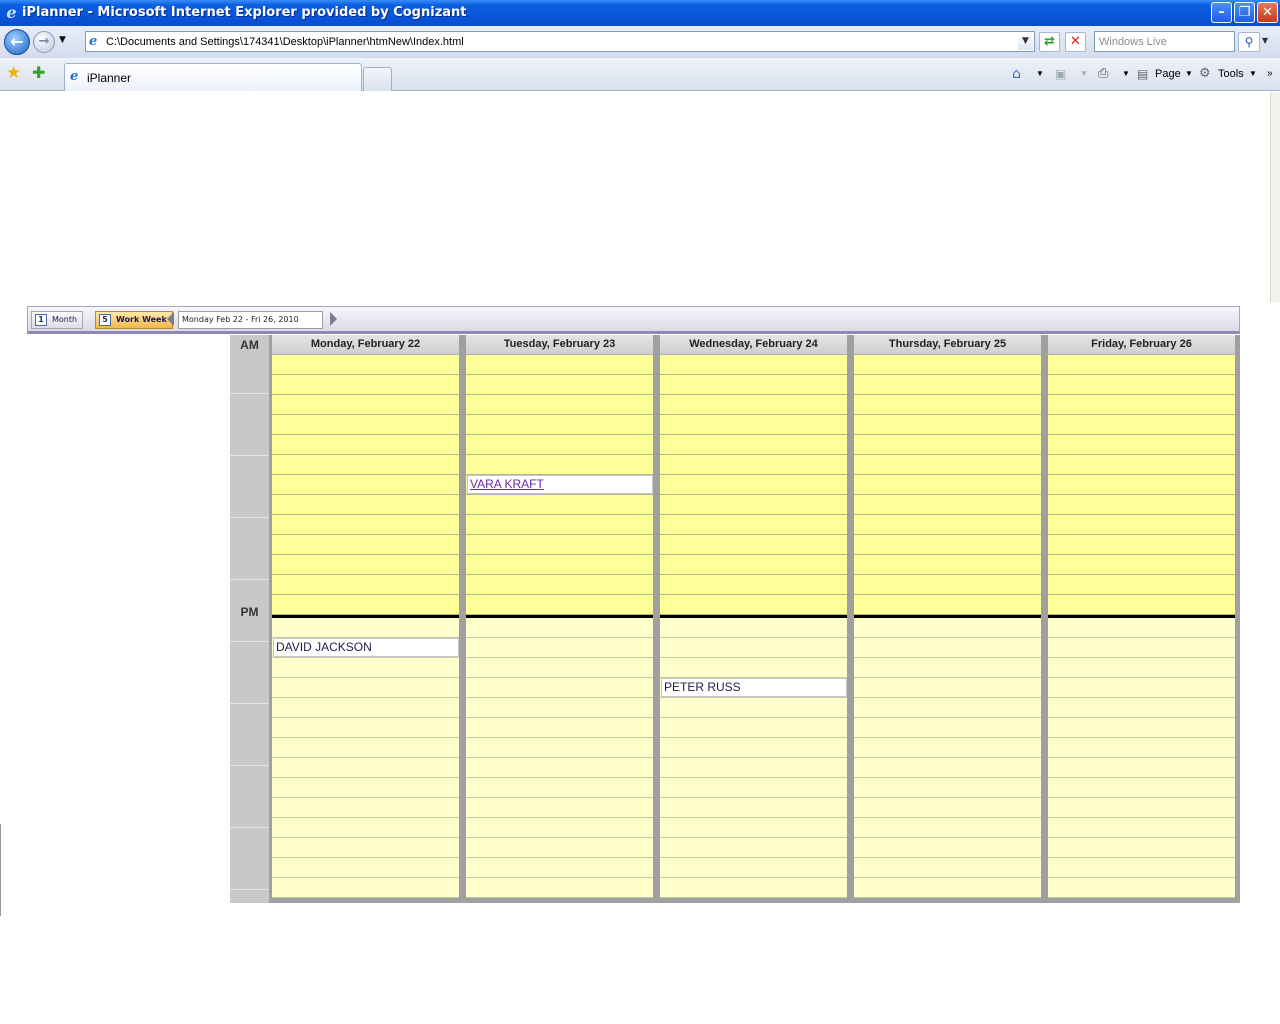 The width and height of the screenshot is (1280, 1024). Describe the element at coordinates (1084, 74) in the screenshot. I see `feeds-dropdown-icon: ▼` at that location.